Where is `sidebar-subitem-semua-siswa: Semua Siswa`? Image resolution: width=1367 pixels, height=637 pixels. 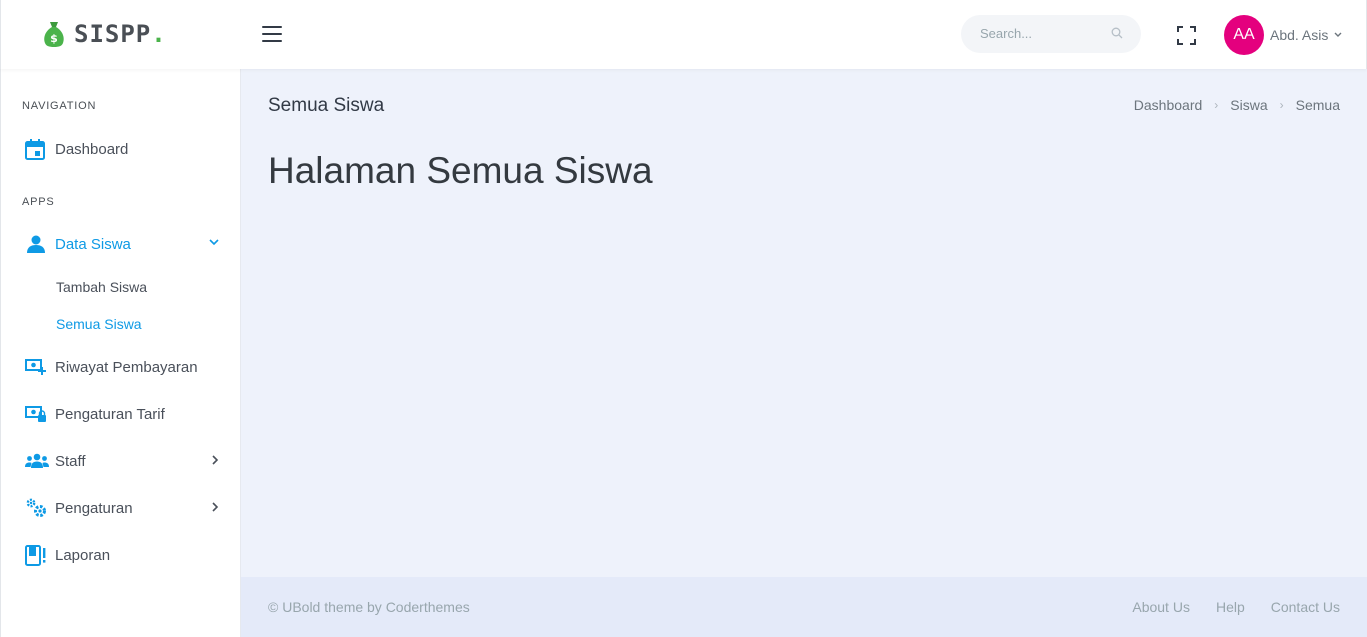
sidebar-subitem-semua-siswa: Semua Siswa is located at coordinates (99, 324).